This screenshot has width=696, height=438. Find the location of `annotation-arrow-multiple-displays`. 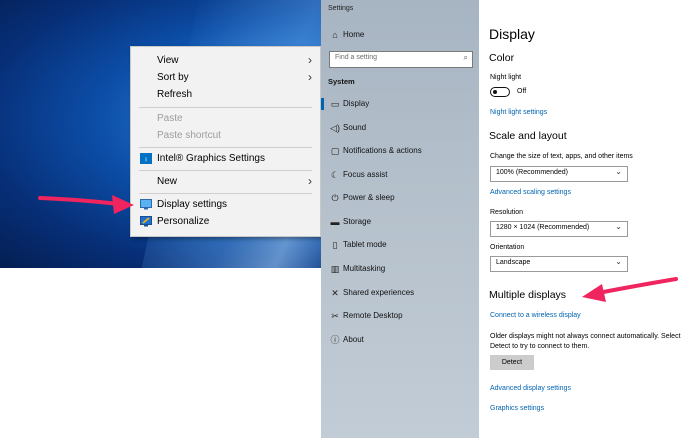

annotation-arrow-multiple-displays is located at coordinates (630, 289).